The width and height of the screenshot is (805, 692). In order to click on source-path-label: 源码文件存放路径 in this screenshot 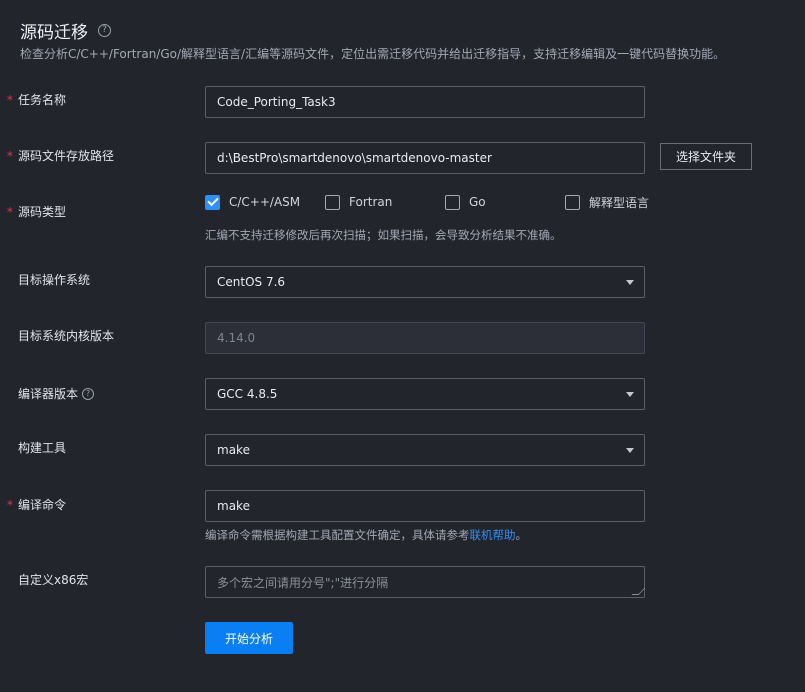, I will do `click(66, 156)`.